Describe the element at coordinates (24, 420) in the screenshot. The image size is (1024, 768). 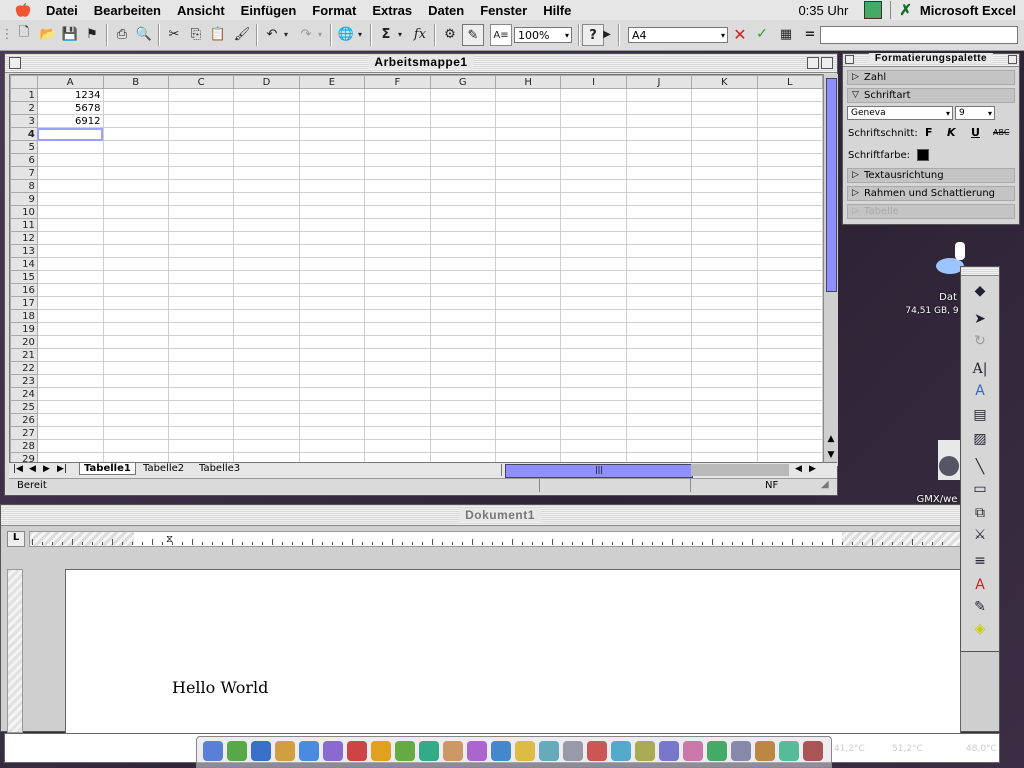
I see `row-header: 26` at that location.